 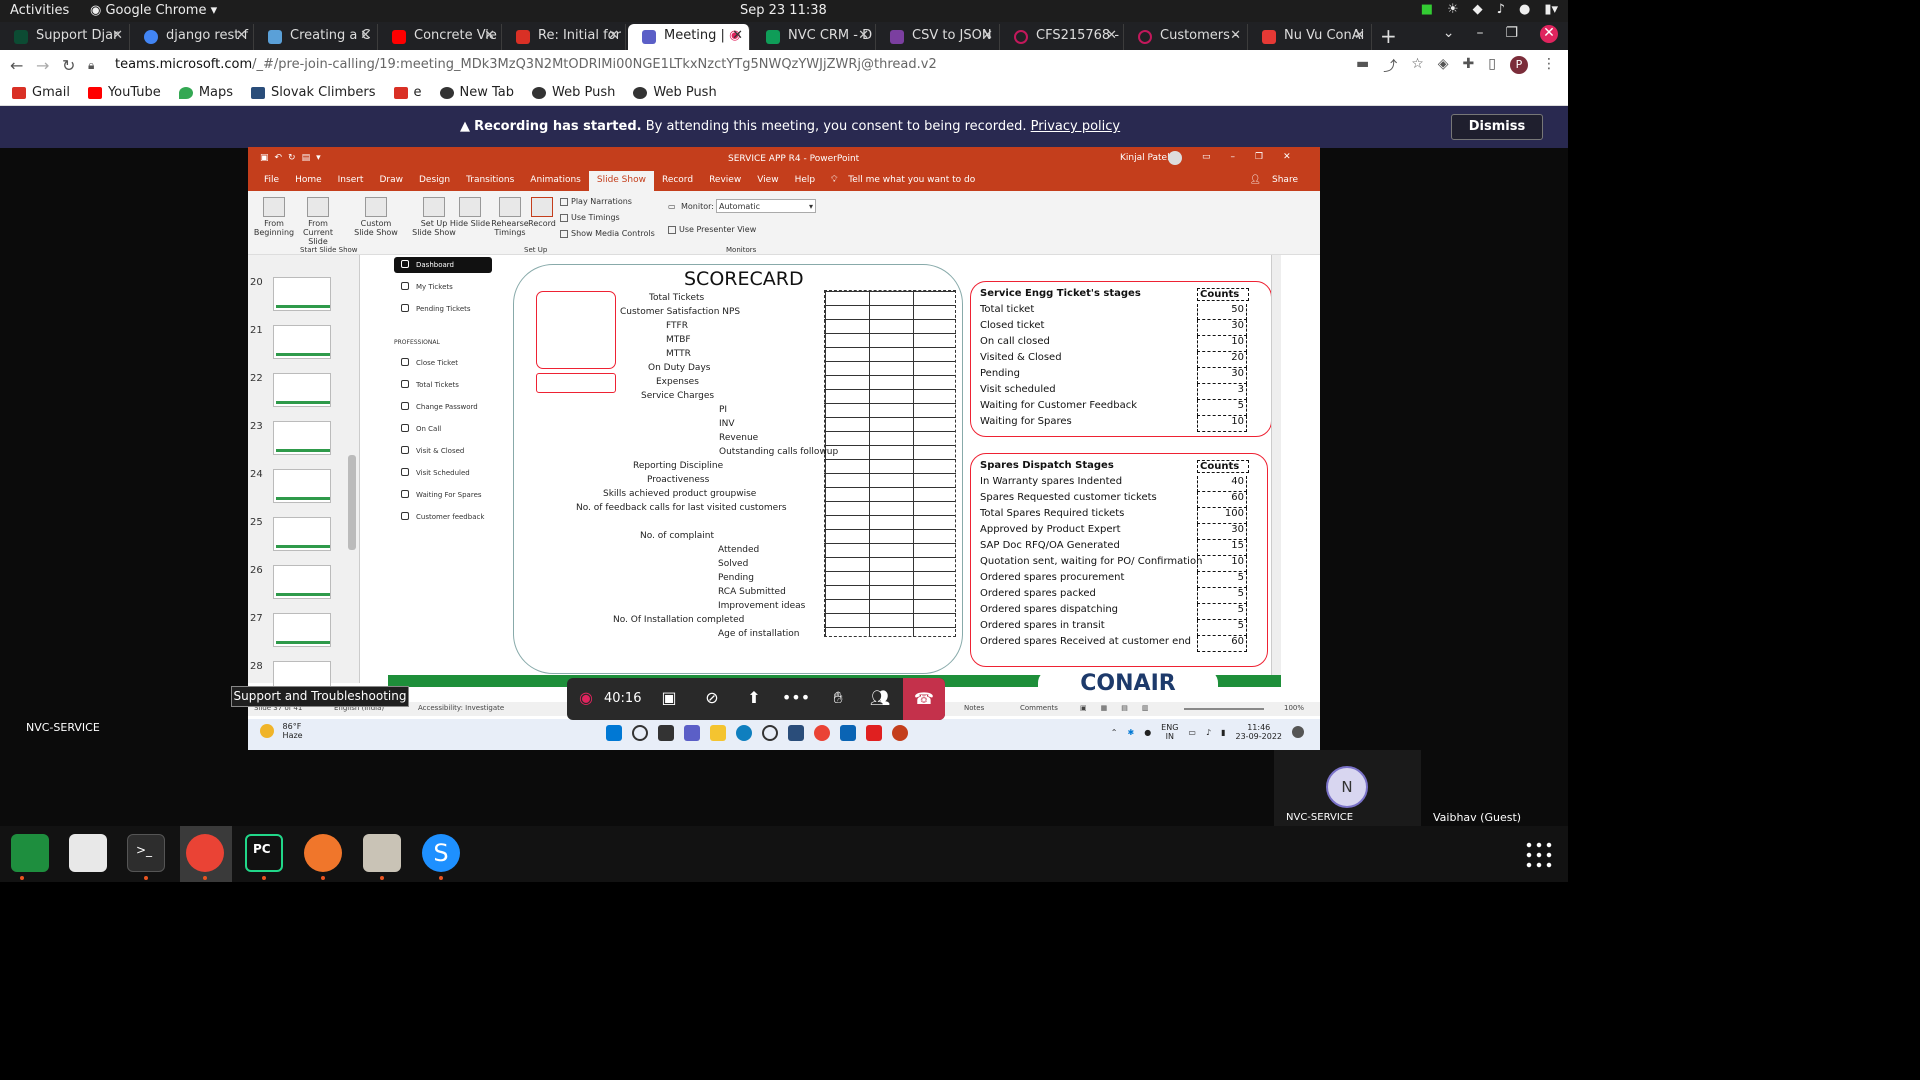 I want to click on battery-icon: ▮, so click(x=1223, y=732).